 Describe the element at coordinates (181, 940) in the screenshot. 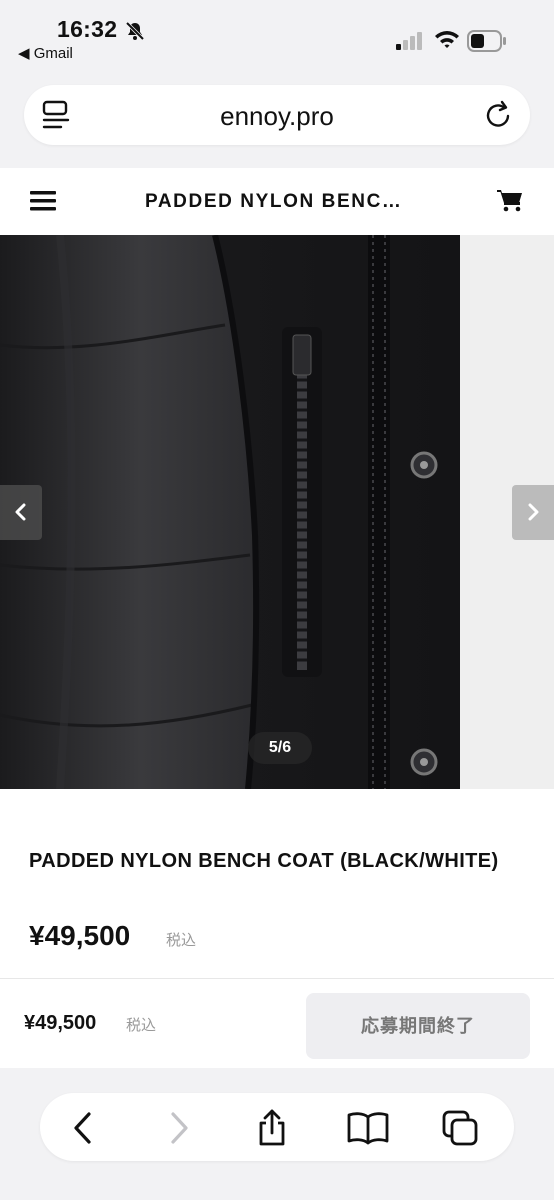

I see `tax-included-label: 税込` at that location.